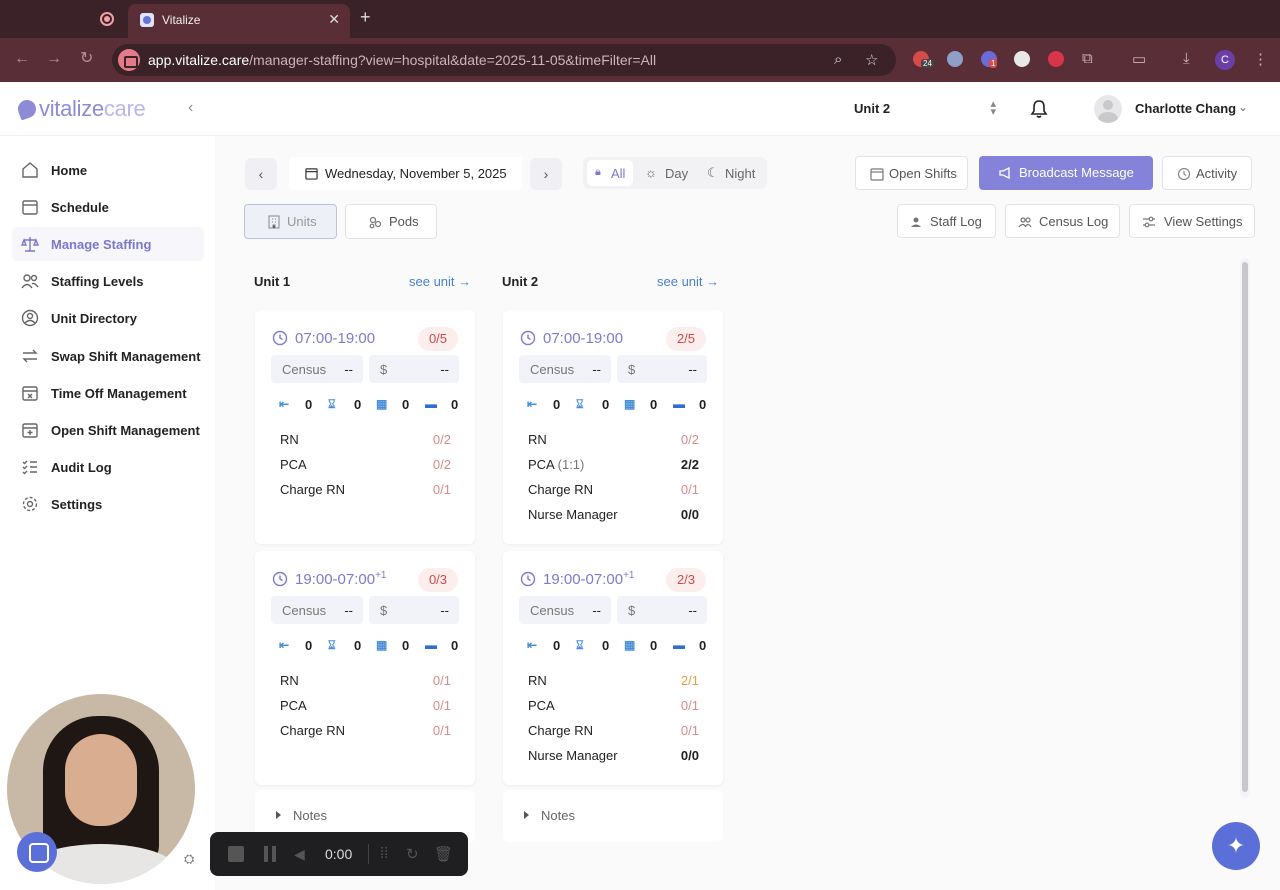 This screenshot has height=890, width=1280. Describe the element at coordinates (573, 755) in the screenshot. I see `role-name: Nurse Manager` at that location.